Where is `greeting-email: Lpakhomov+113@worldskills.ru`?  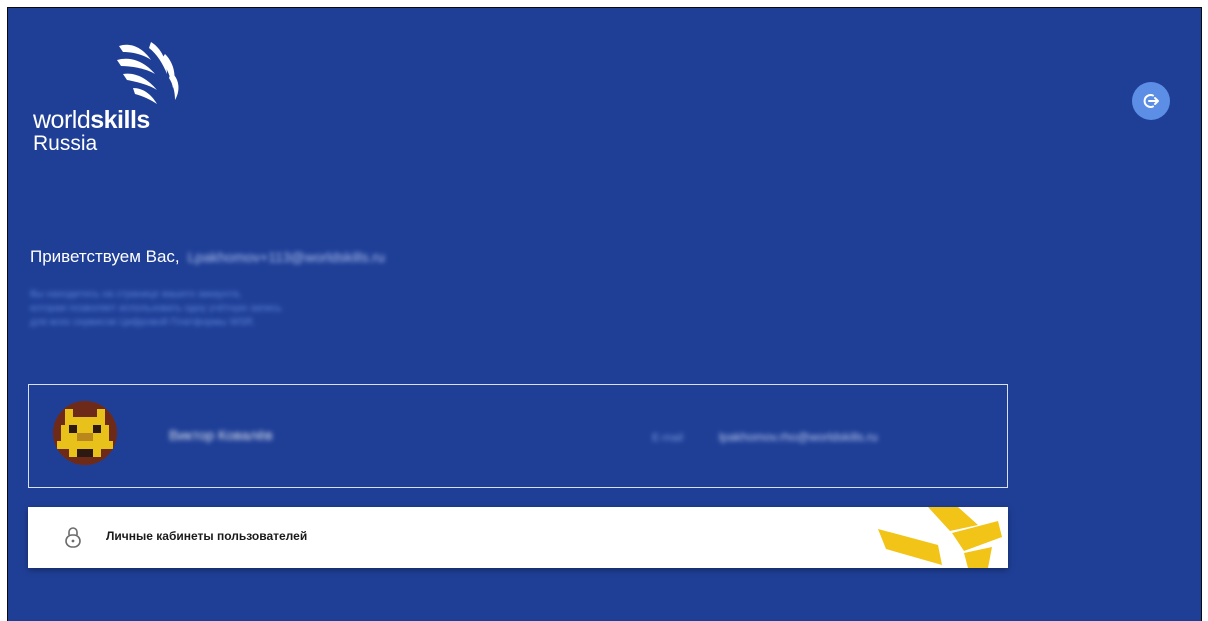 greeting-email: Lpakhomov+113@worldskills.ru is located at coordinates (286, 257).